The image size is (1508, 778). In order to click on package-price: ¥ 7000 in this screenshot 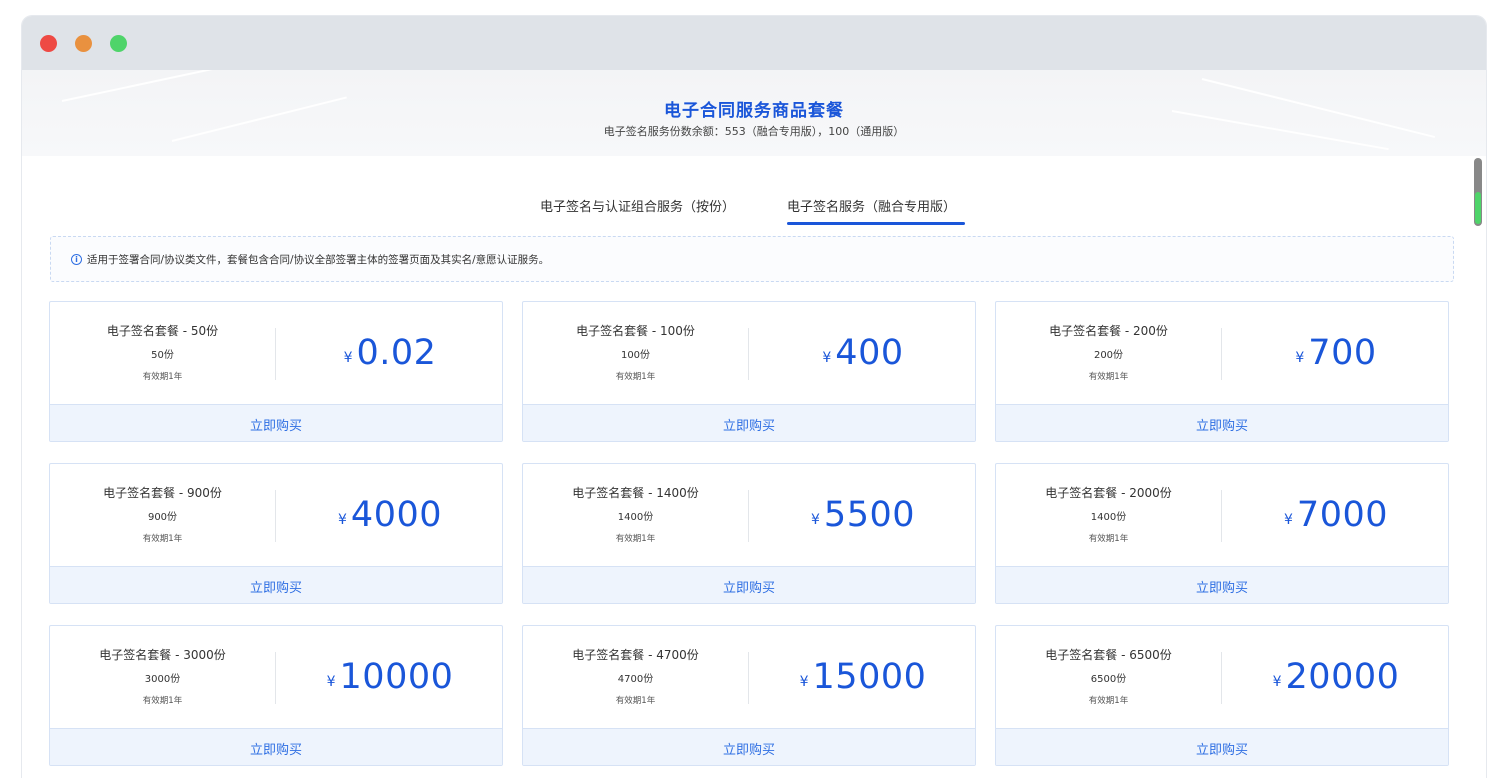, I will do `click(1335, 515)`.